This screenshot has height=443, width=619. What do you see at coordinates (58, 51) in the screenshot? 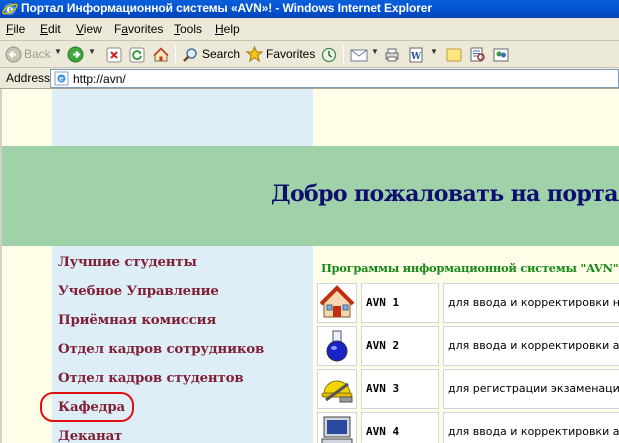
I see `back-dropdown-arrow-icon: ▼` at bounding box center [58, 51].